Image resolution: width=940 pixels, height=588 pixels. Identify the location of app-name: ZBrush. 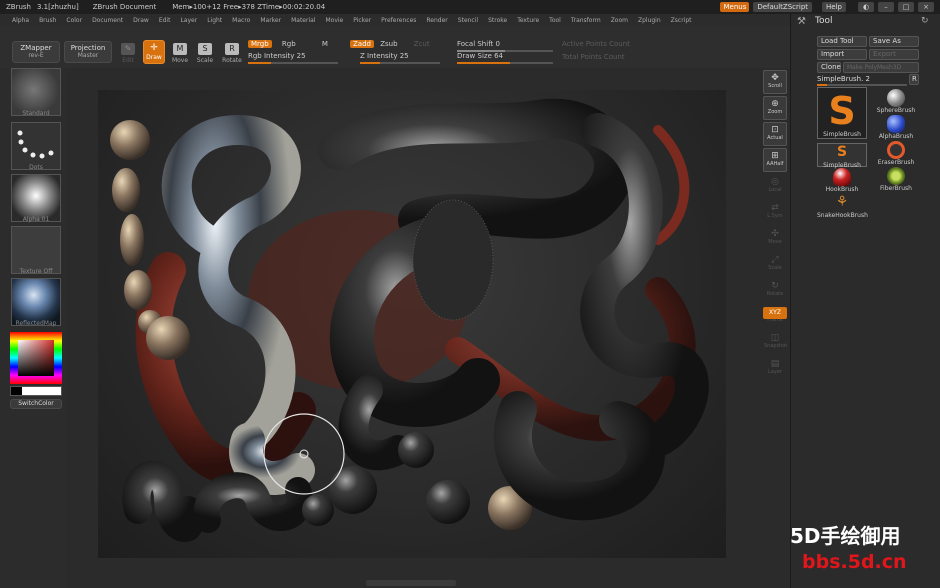
(18, 7).